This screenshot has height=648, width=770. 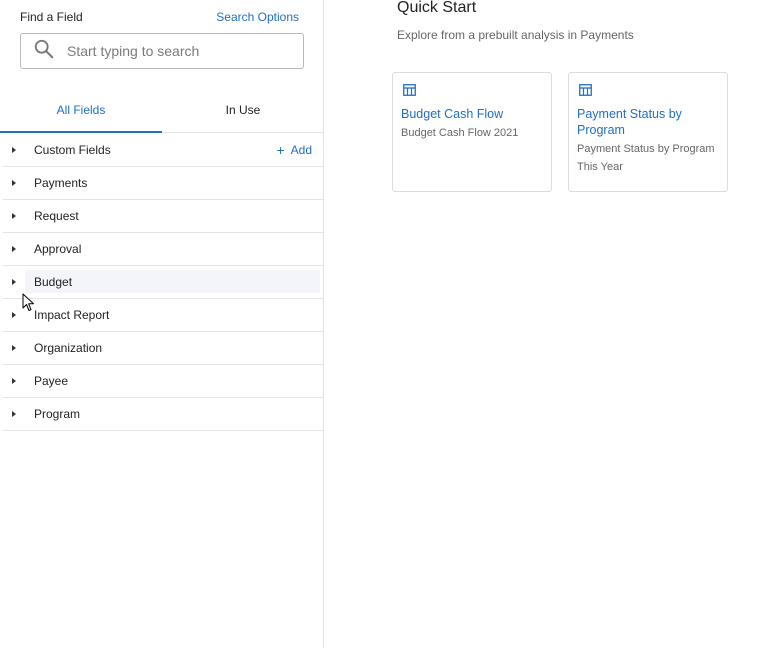 What do you see at coordinates (57, 413) in the screenshot?
I see `field-group-label: Program` at bounding box center [57, 413].